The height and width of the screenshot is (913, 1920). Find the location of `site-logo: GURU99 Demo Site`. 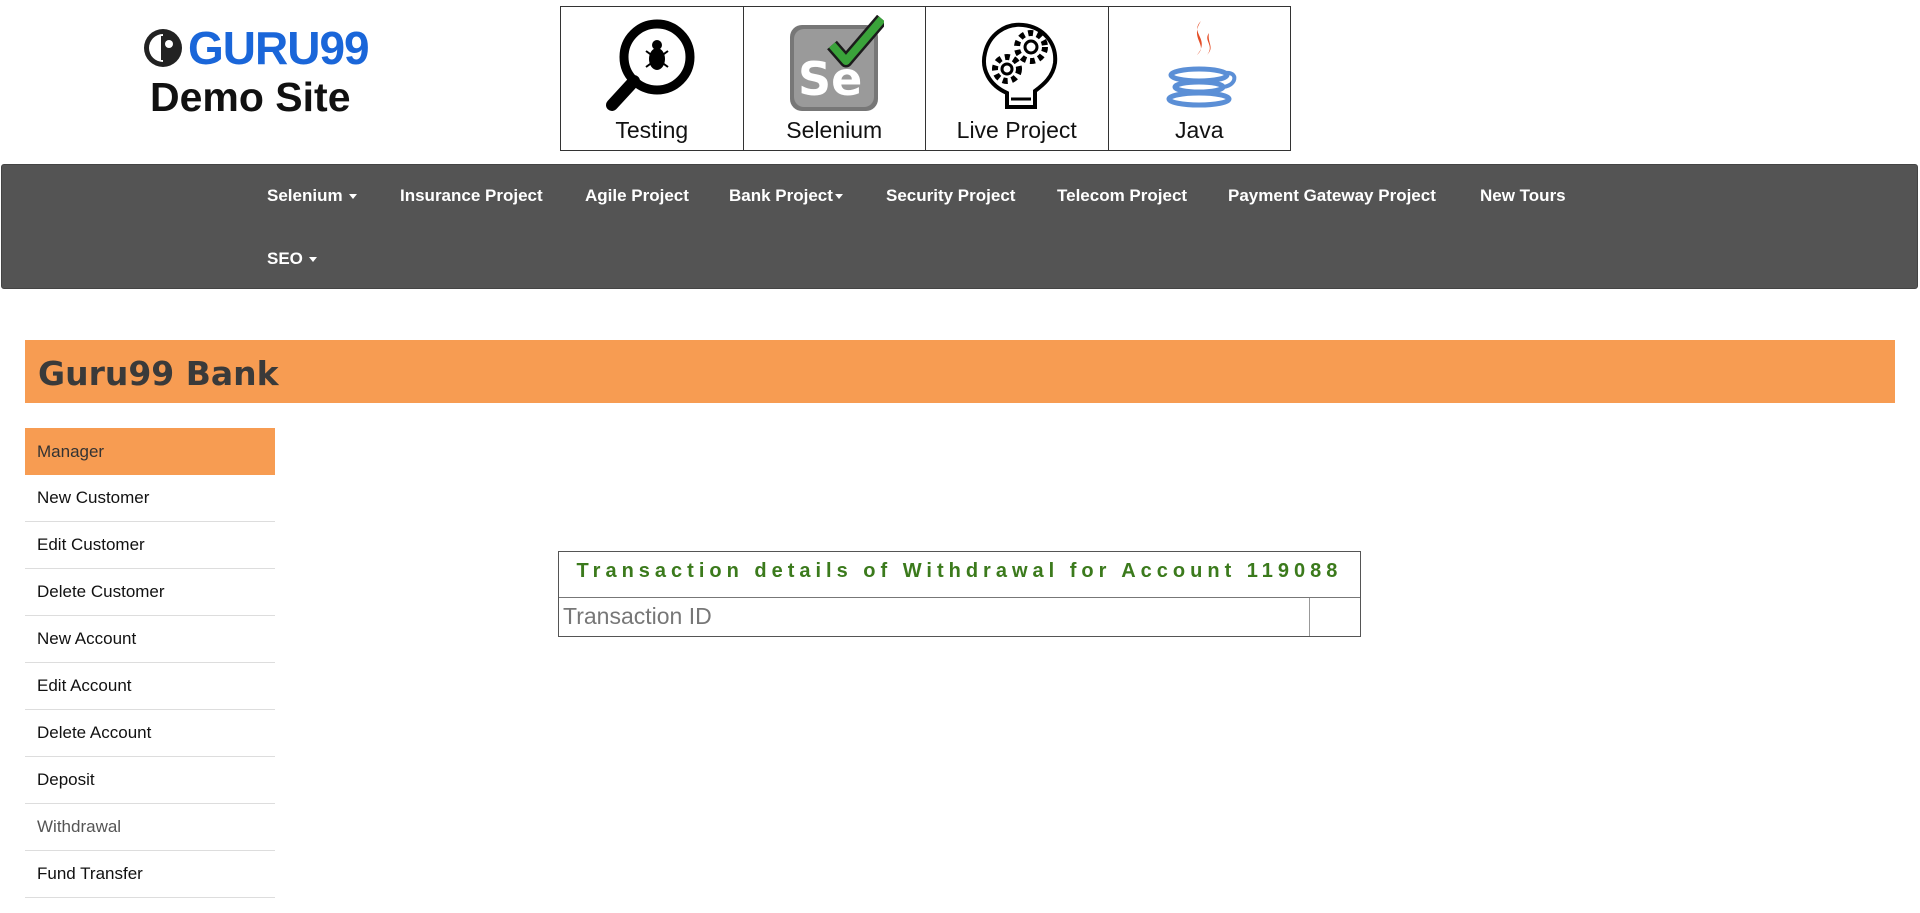

site-logo: GURU99 Demo Site is located at coordinates (259, 74).